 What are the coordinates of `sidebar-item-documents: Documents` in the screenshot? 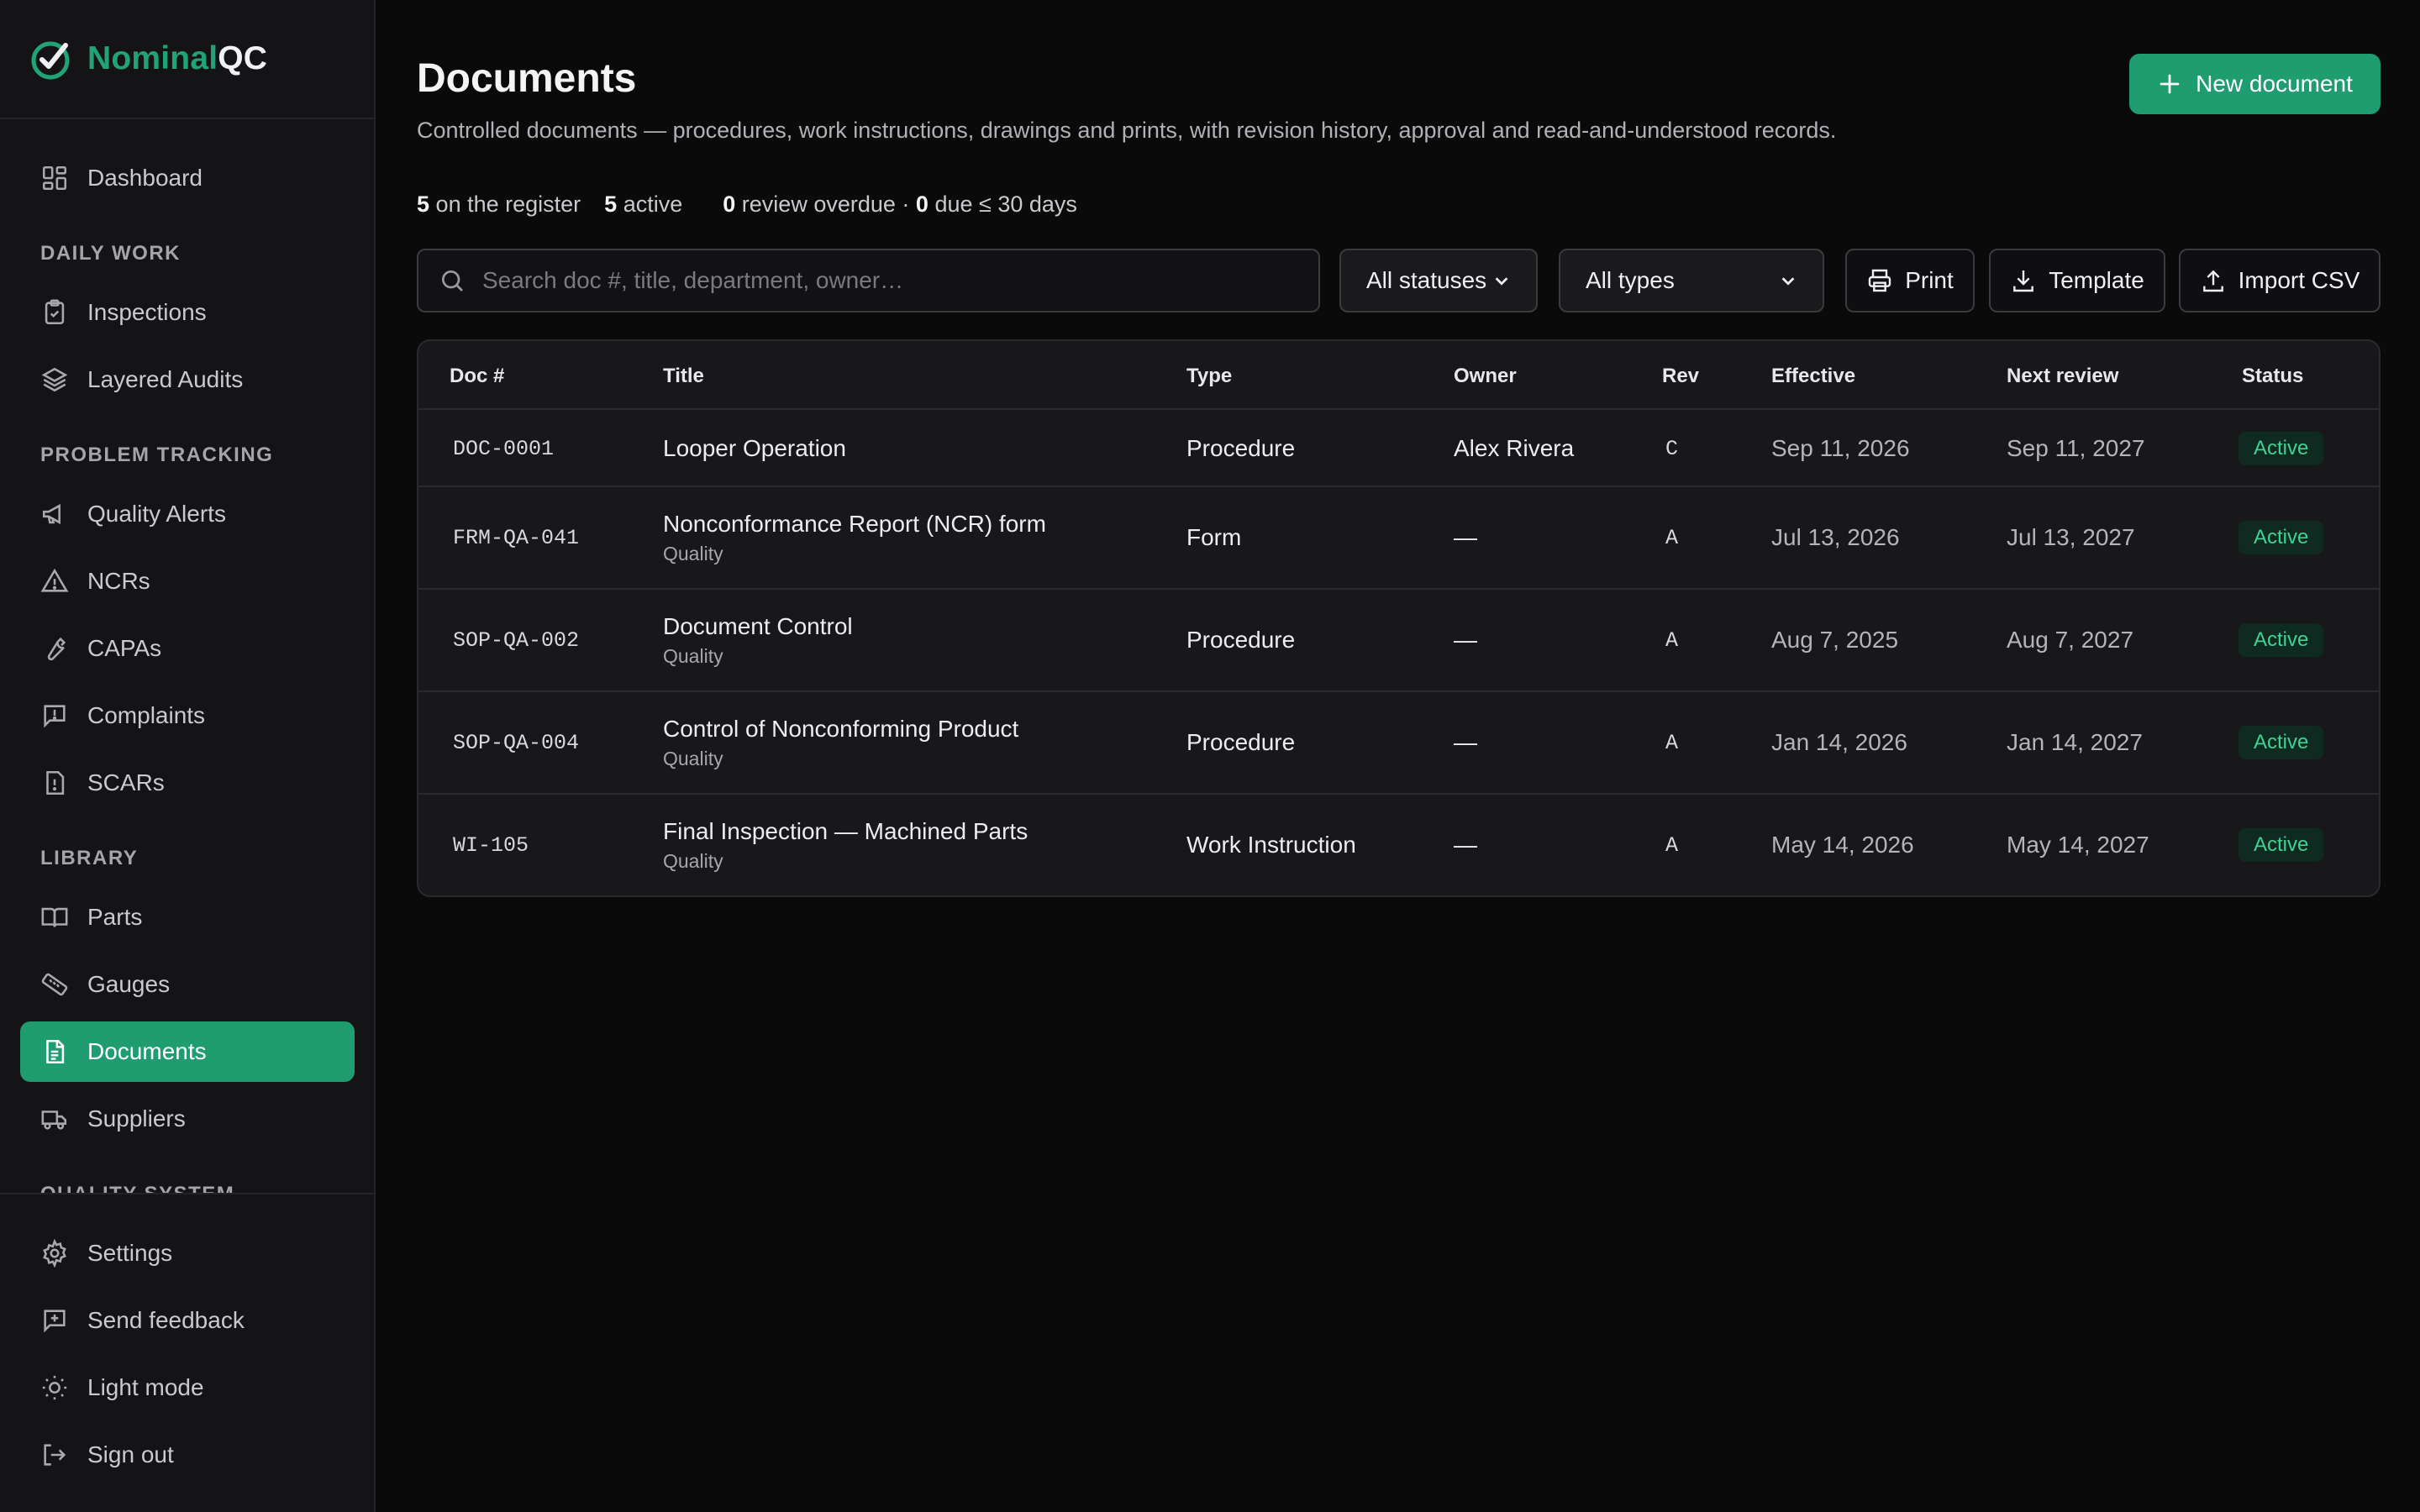 It's located at (187, 1051).